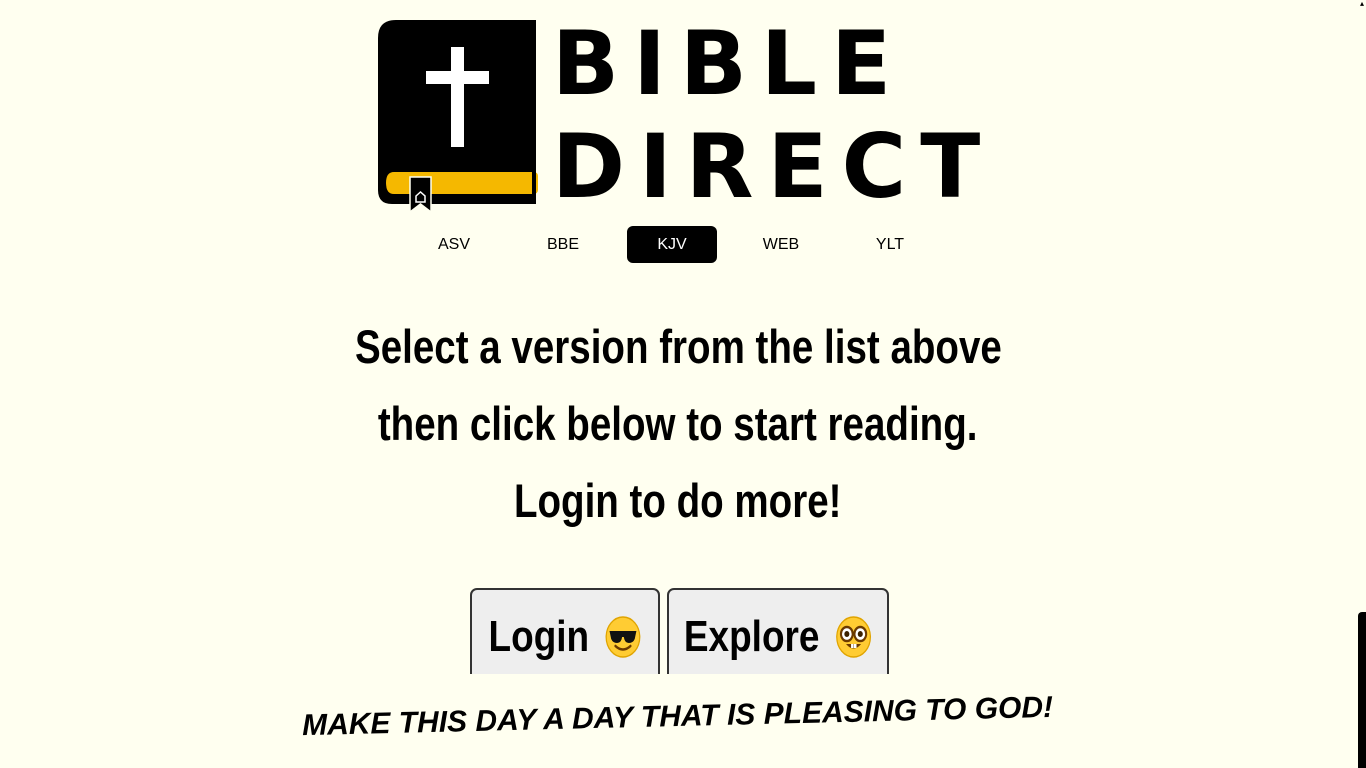 This screenshot has height=768, width=1366. I want to click on version-tab-asv: ASV, so click(454, 244).